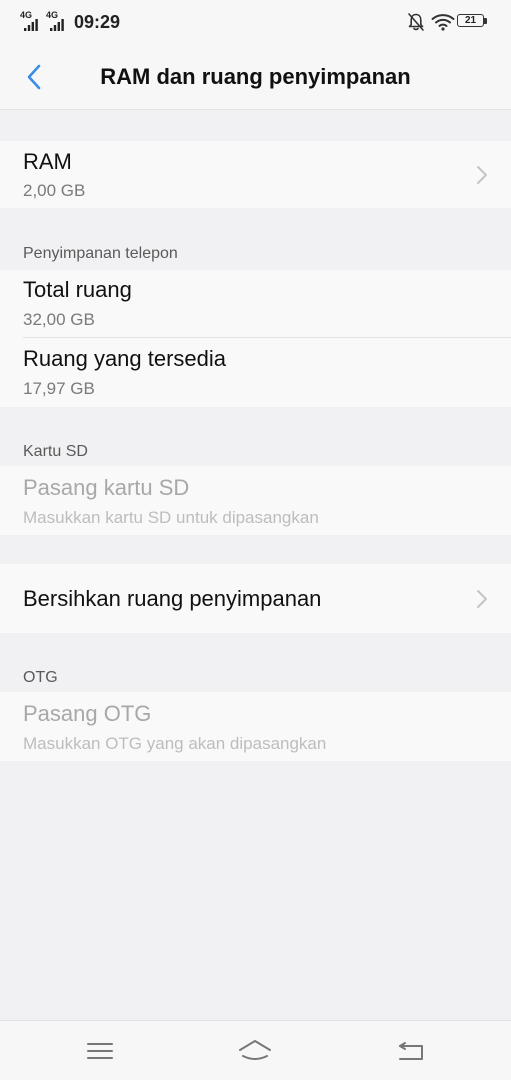  I want to click on clean-storage-card: Bersihkan ruang penyimpanan, so click(255, 598).